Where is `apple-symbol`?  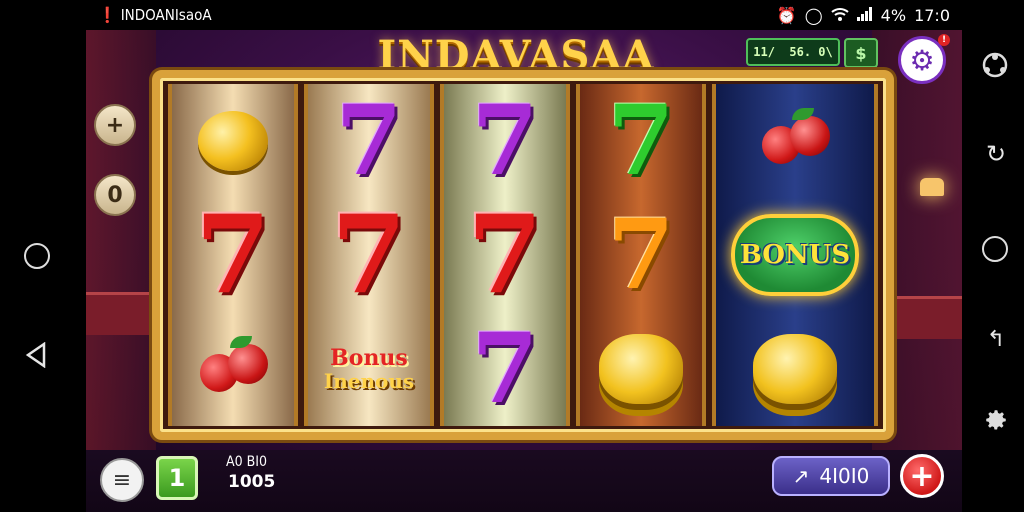
apple-symbol is located at coordinates (795, 141).